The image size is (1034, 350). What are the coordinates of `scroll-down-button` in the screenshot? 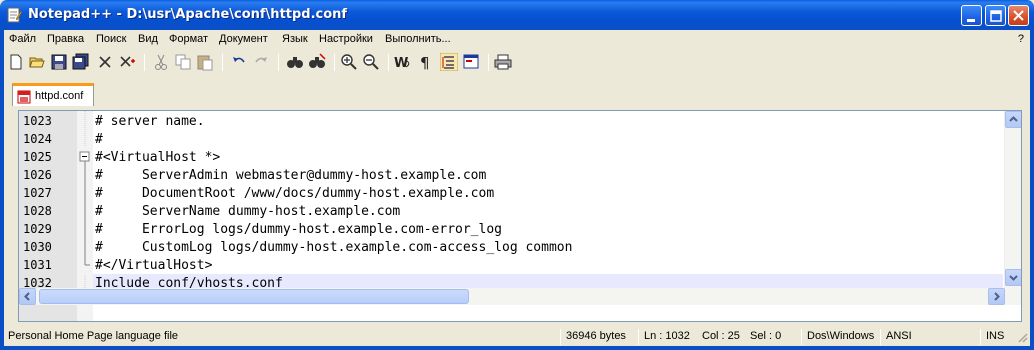 It's located at (1013, 277).